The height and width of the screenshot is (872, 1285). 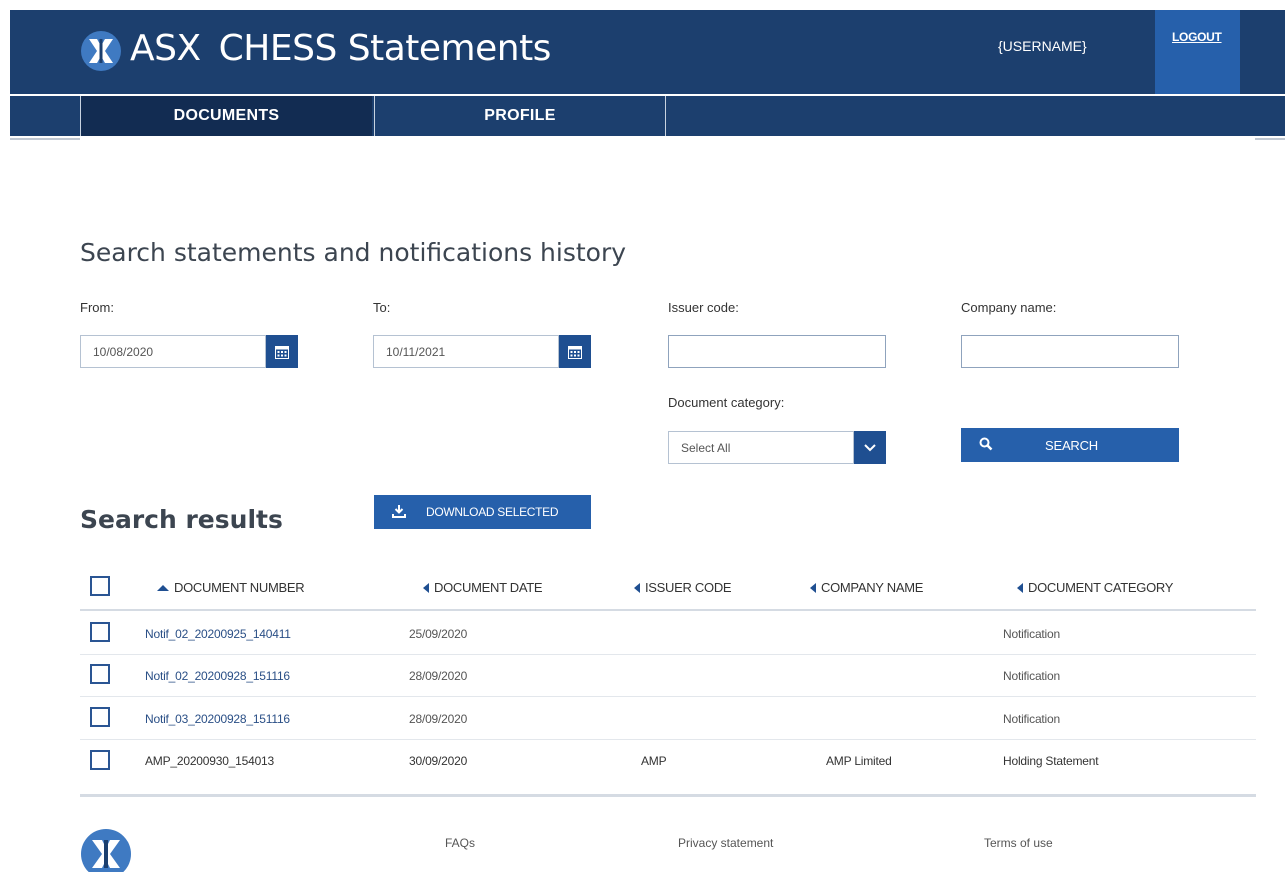 I want to click on tab-profile: PROFILE, so click(x=520, y=116).